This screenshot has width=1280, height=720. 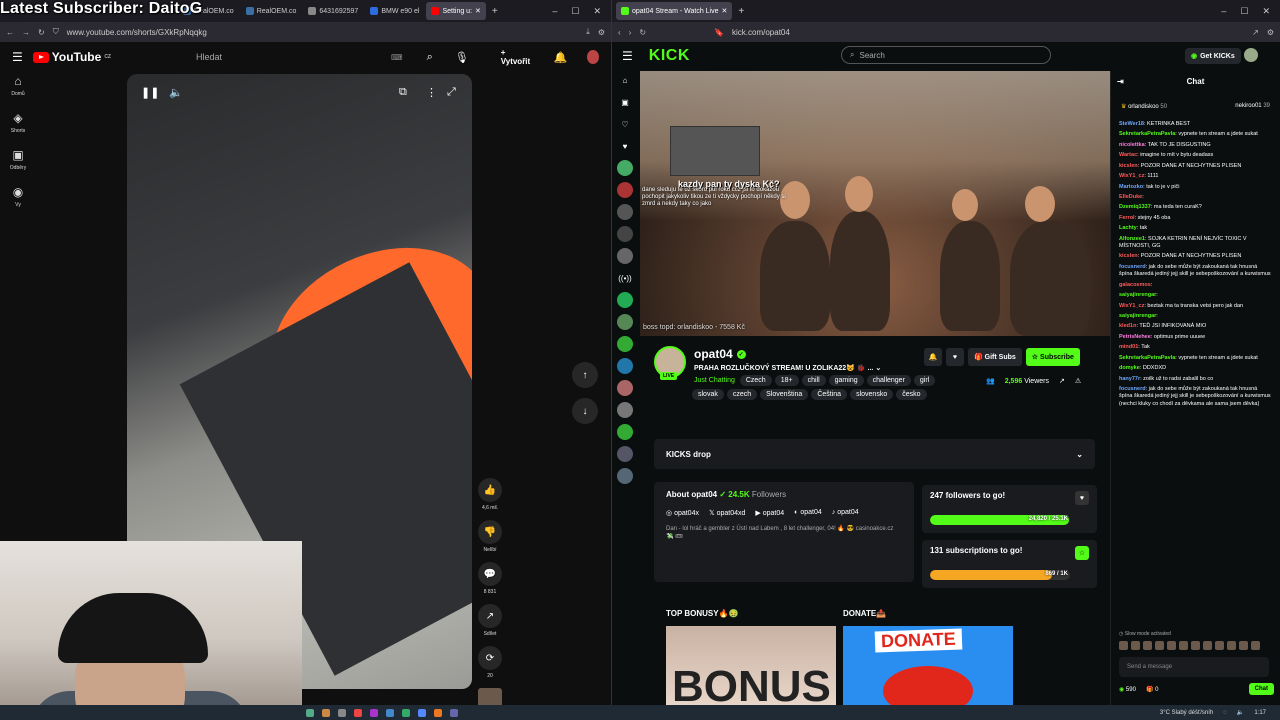 What do you see at coordinates (403, 92) in the screenshot?
I see `captions-icon: ⧉` at bounding box center [403, 92].